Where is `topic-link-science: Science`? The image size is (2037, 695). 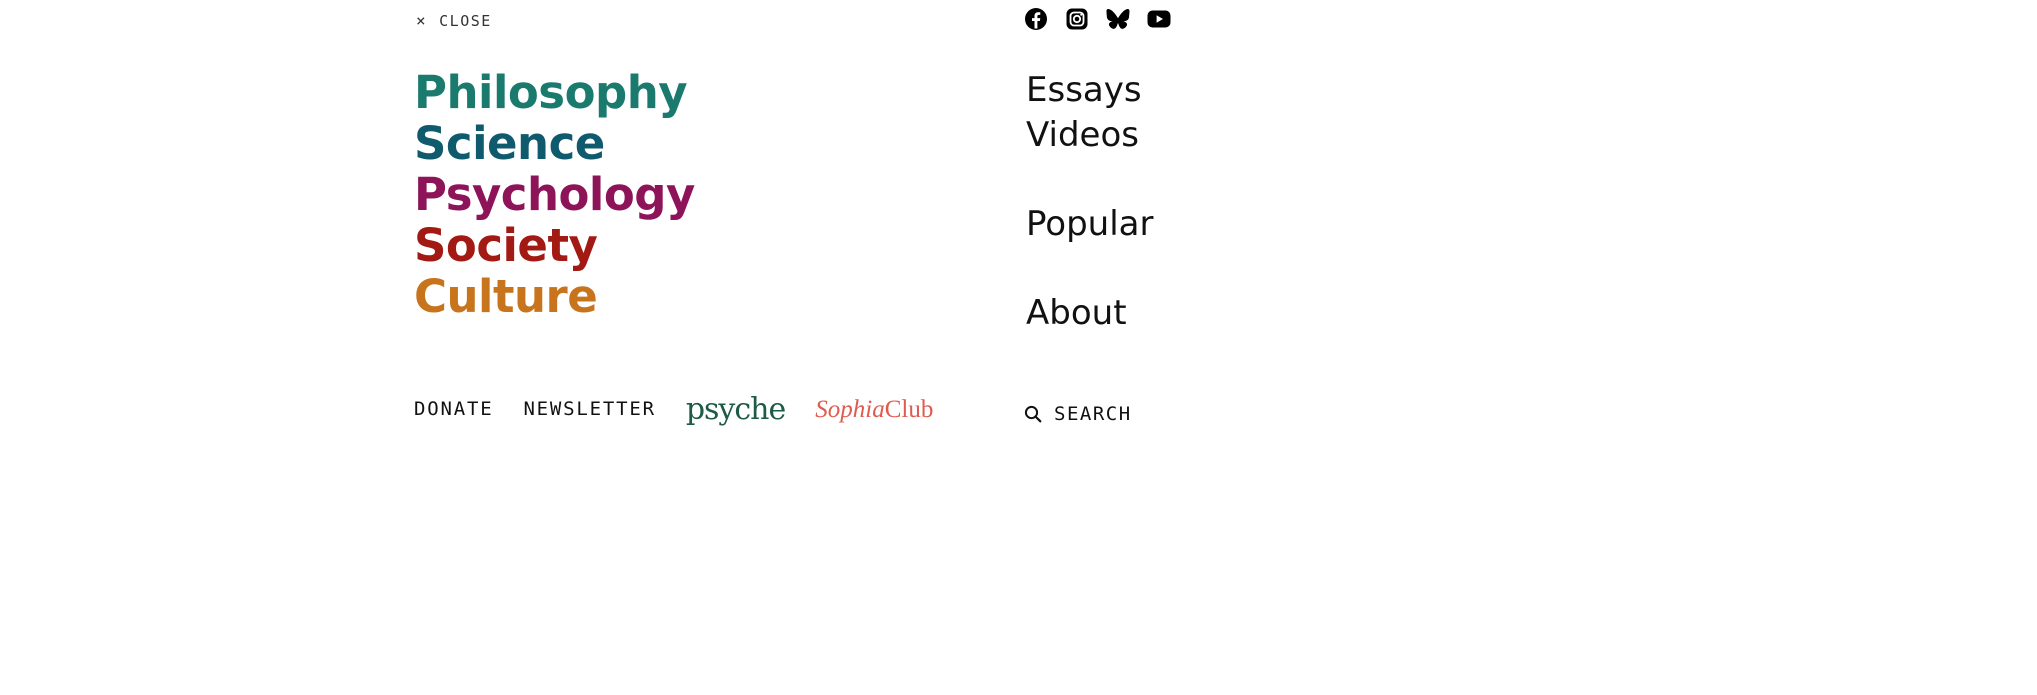
topic-link-science: Science is located at coordinates (554, 143).